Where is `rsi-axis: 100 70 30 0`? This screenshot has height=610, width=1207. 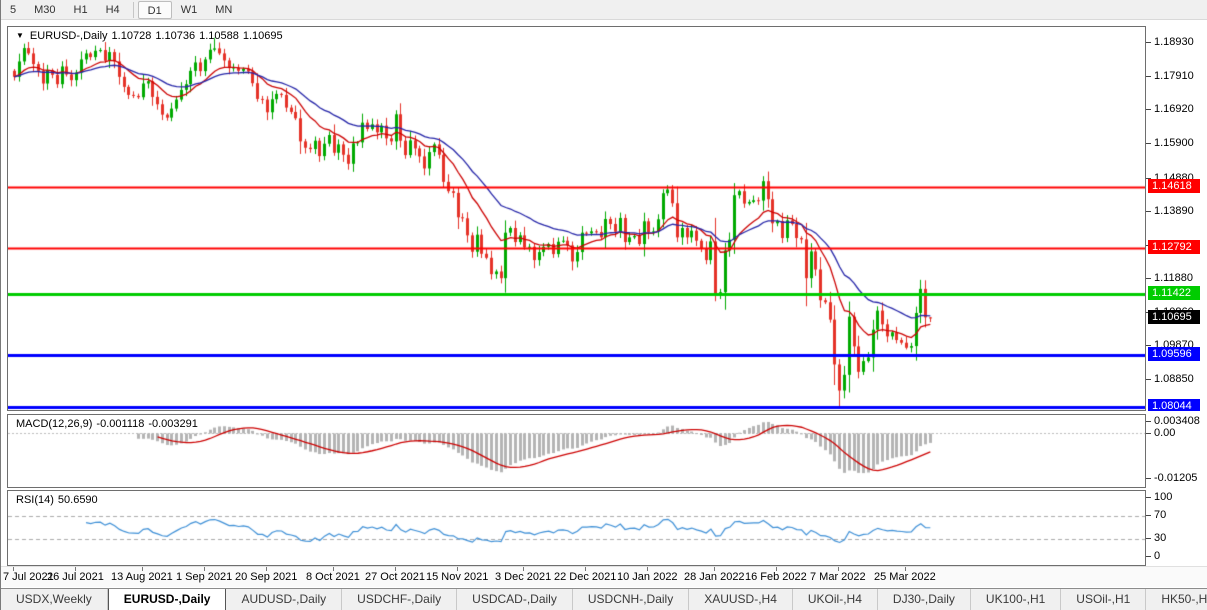
rsi-axis: 100 70 30 0 is located at coordinates (1176, 528).